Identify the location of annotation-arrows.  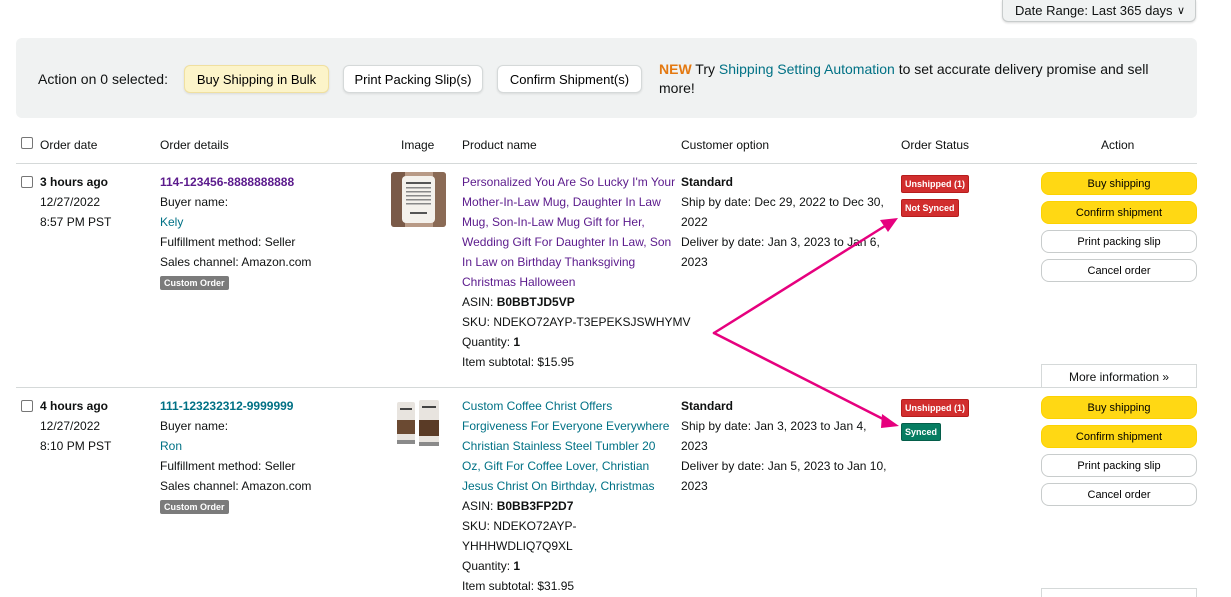
(805, 323).